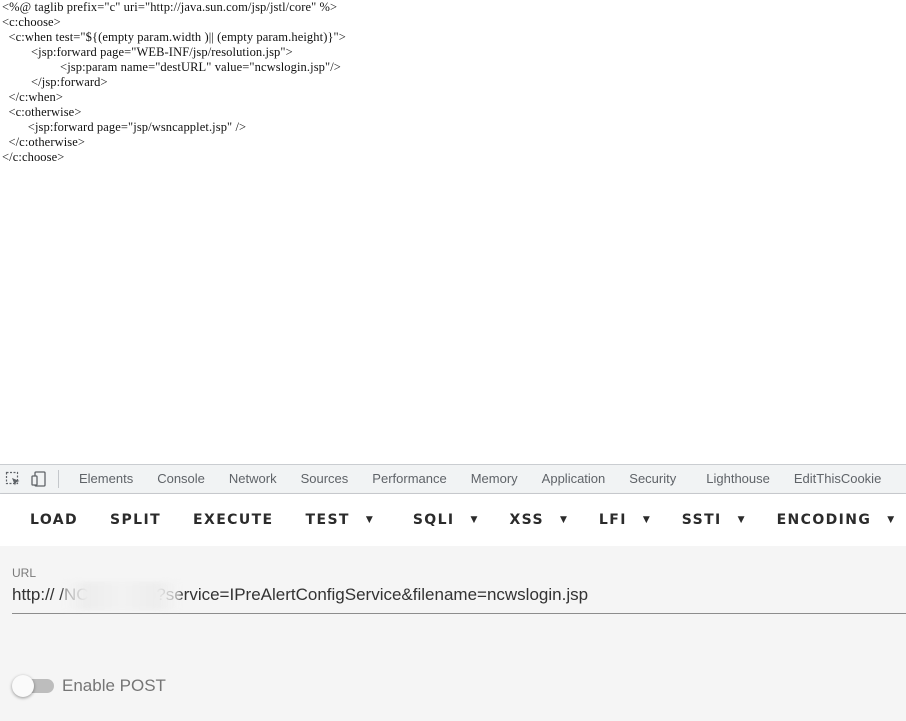 This screenshot has width=906, height=721. I want to click on source-line: <c:choose>, so click(31, 22).